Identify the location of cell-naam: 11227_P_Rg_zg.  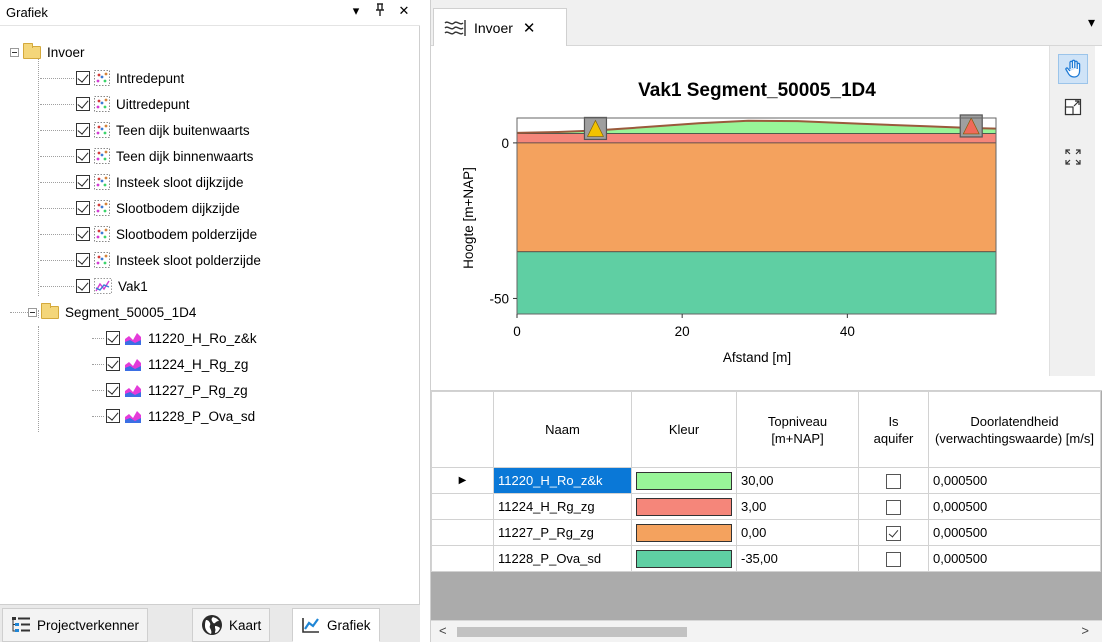
(562, 532).